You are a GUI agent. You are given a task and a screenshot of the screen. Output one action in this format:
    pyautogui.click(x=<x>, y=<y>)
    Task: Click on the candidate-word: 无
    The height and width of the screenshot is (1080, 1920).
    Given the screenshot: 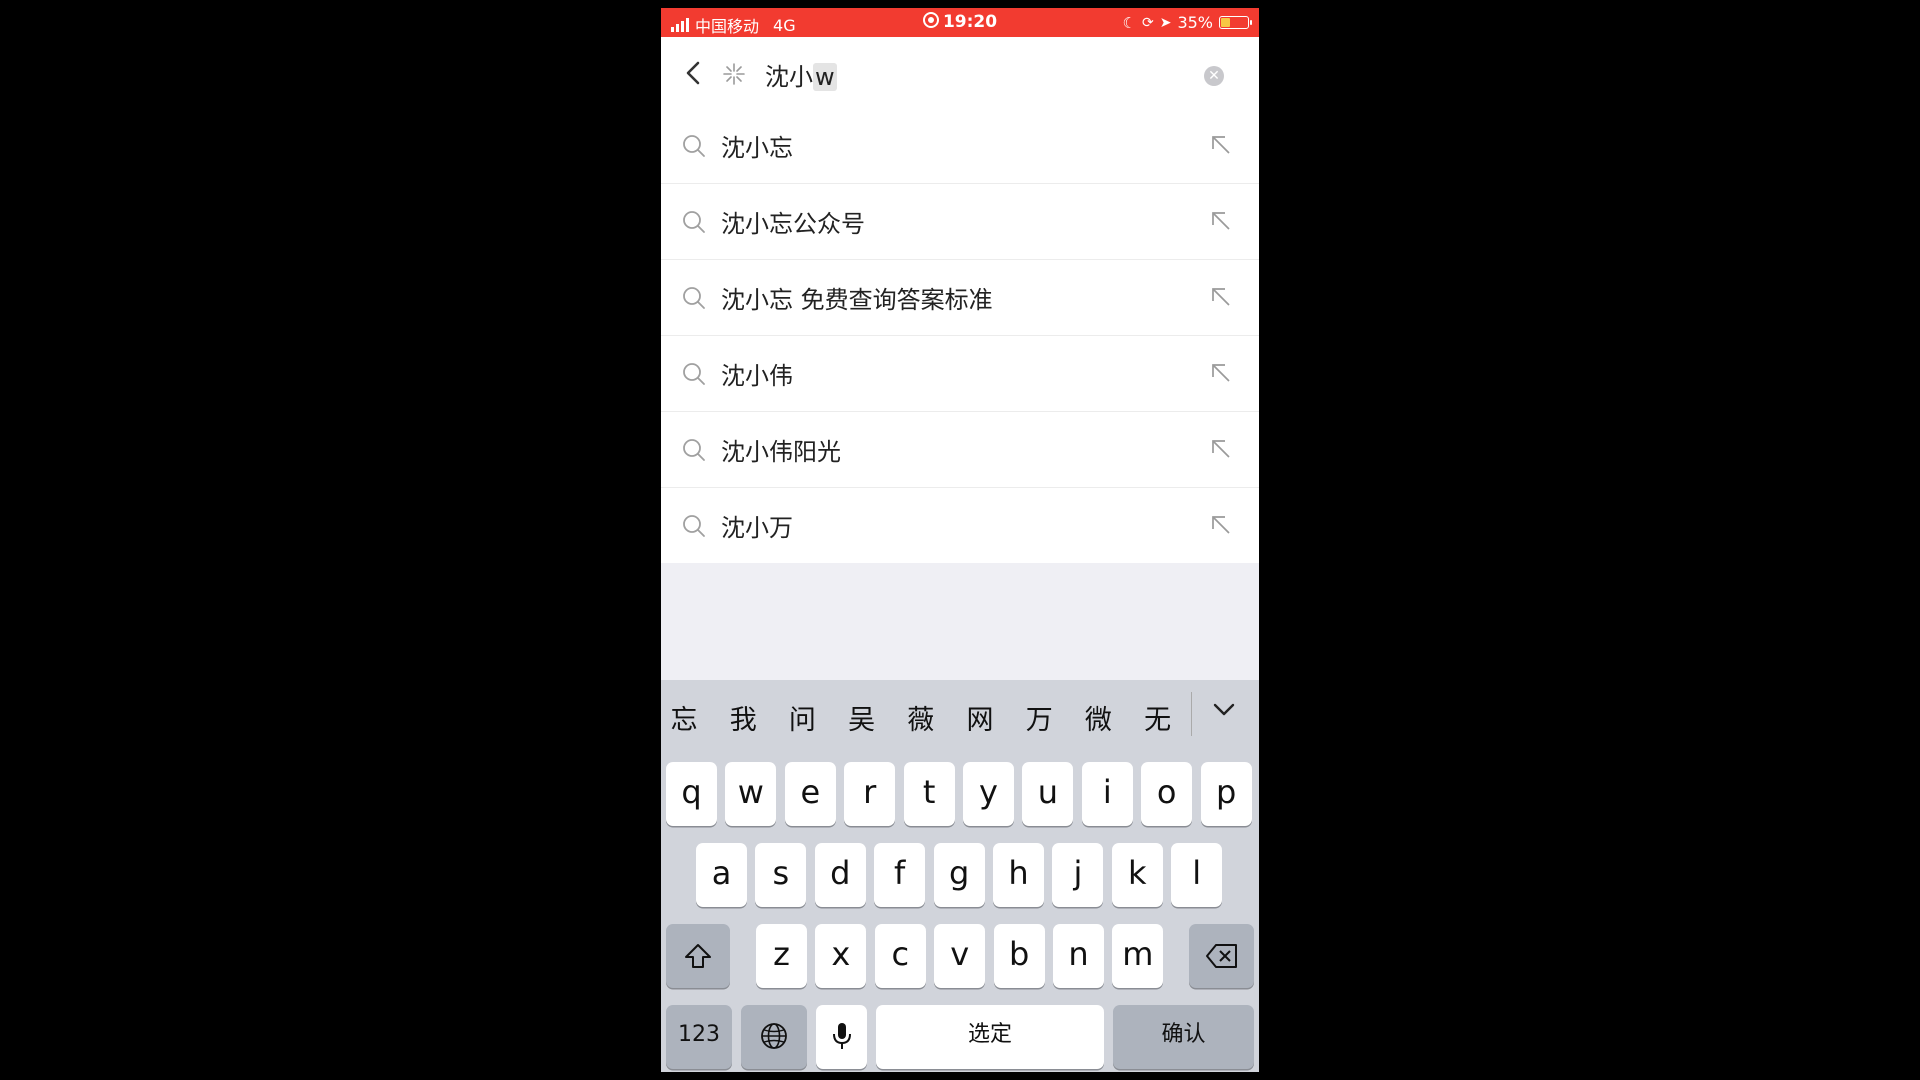 What is the action you would take?
    pyautogui.click(x=1158, y=717)
    